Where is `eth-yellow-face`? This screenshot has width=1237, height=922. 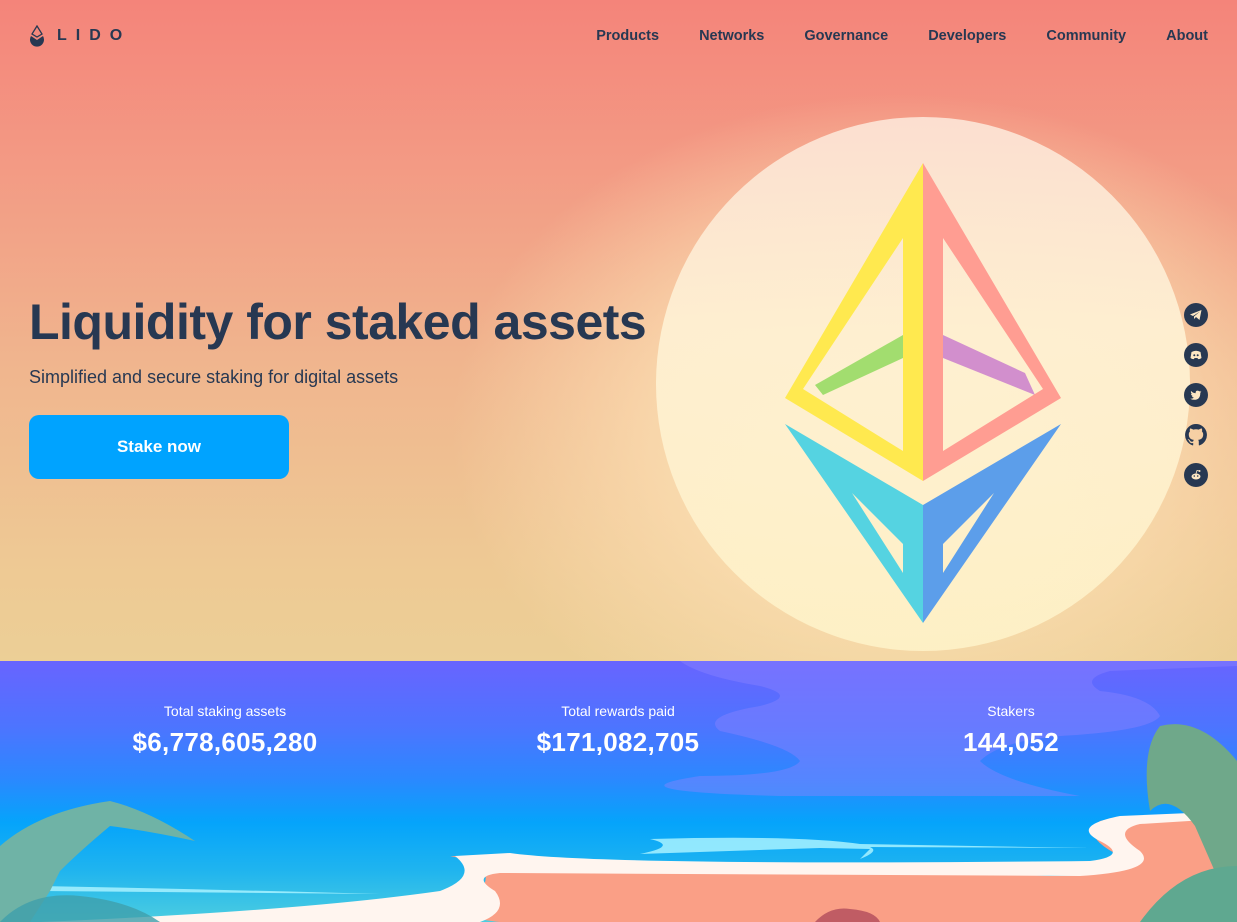
eth-yellow-face is located at coordinates (854, 322).